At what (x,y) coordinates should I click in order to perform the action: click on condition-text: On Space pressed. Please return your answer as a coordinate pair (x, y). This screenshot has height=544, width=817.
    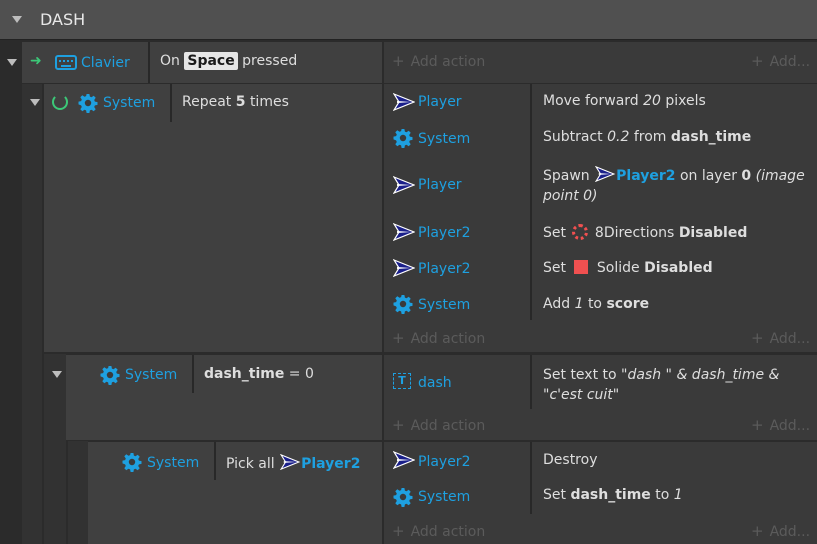
    Looking at the image, I should click on (229, 61).